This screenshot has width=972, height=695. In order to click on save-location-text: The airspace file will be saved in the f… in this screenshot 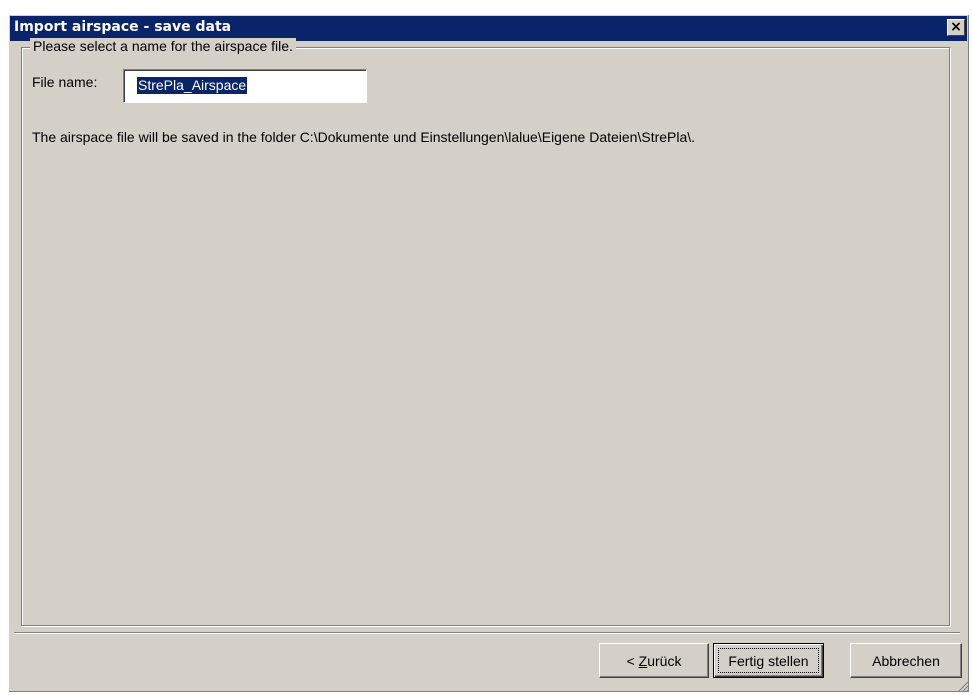, I will do `click(364, 137)`.